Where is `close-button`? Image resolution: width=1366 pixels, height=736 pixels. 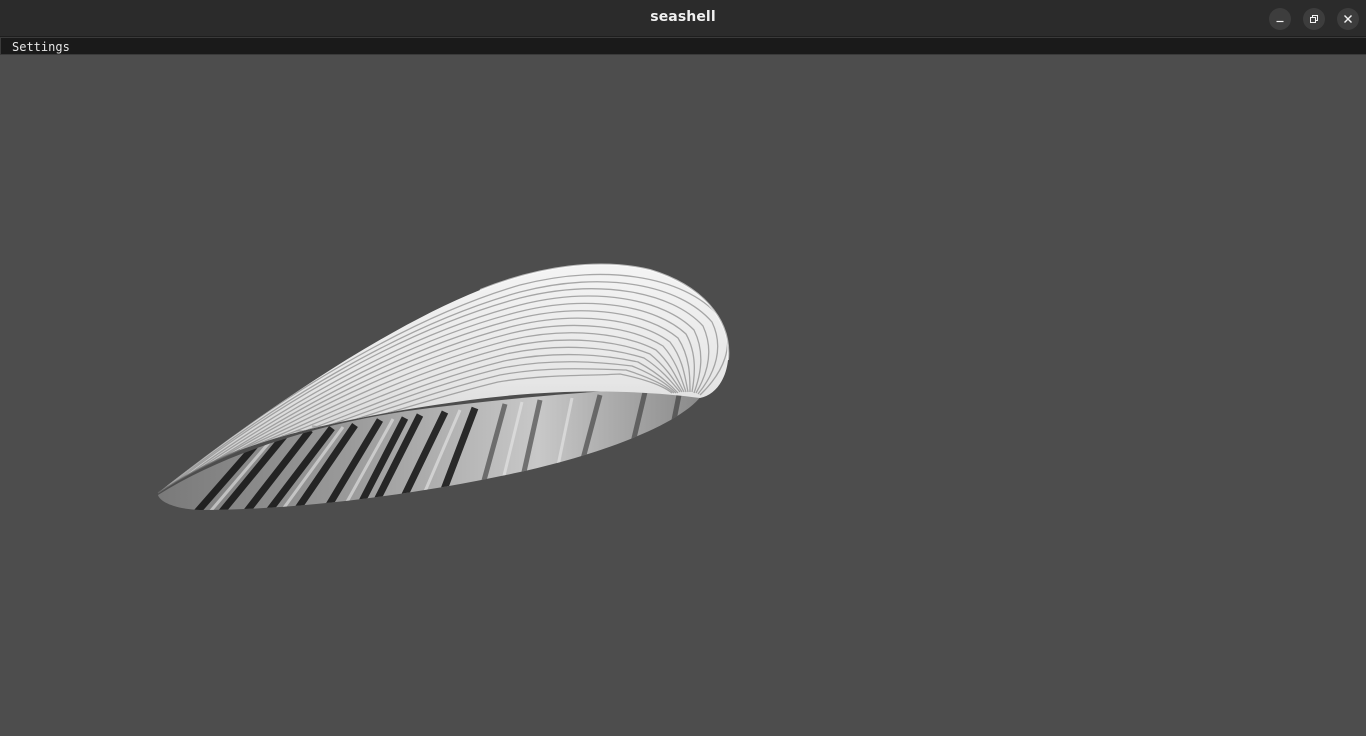
close-button is located at coordinates (1348, 19).